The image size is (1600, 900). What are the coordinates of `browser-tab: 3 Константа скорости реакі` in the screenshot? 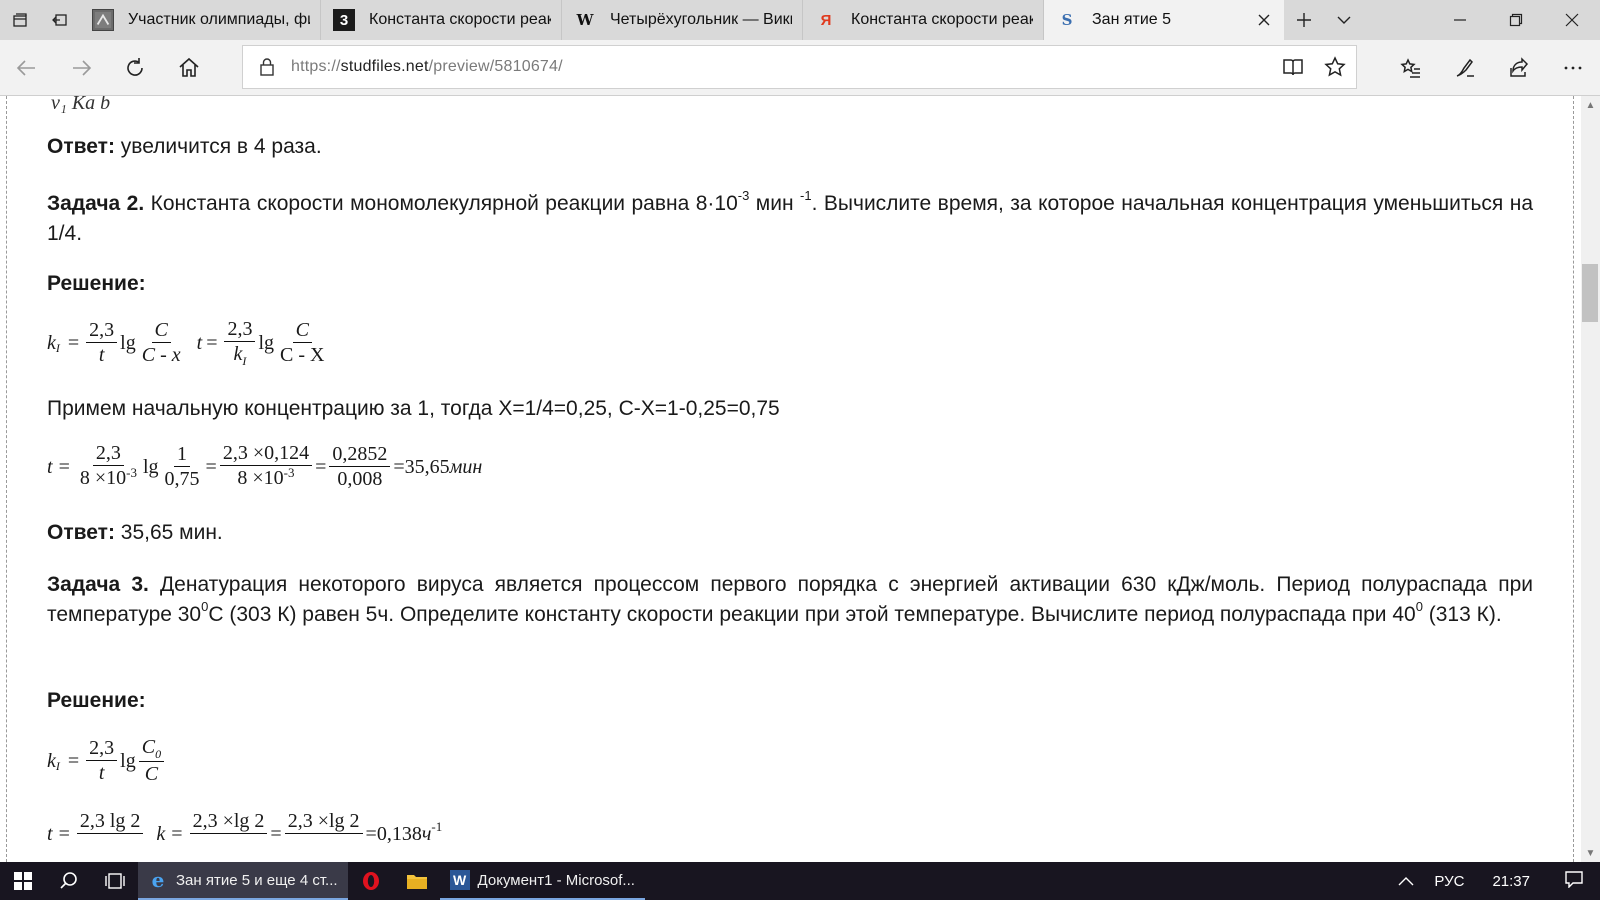 It's located at (441, 20).